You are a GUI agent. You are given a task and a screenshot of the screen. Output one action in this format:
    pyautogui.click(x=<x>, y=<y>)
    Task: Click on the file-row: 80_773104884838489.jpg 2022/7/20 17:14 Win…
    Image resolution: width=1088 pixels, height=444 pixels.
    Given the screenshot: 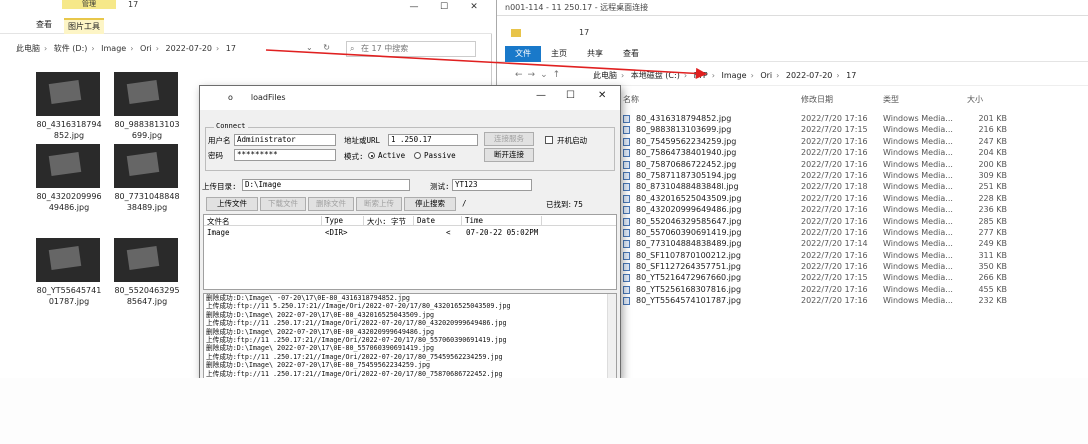 What is the action you would take?
    pyautogui.click(x=853, y=243)
    